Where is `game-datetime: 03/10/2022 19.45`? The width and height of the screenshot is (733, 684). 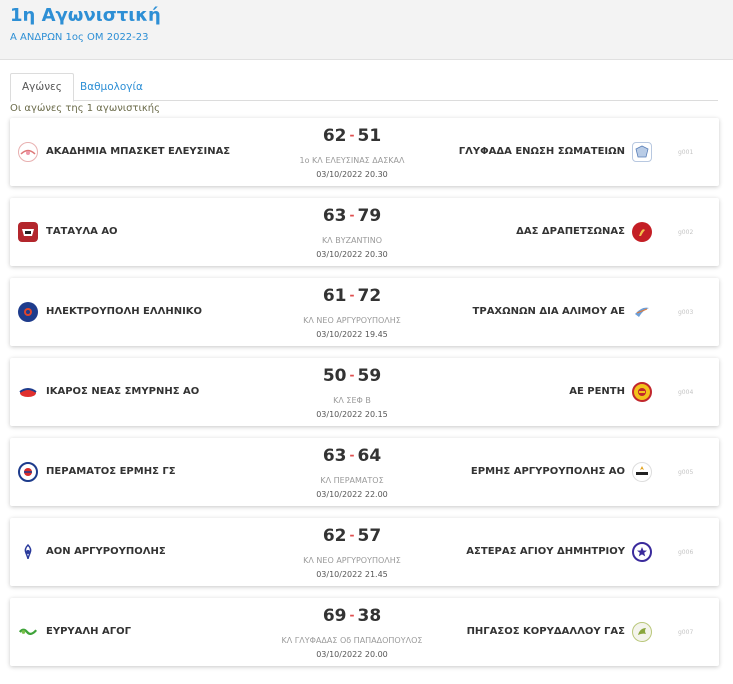
game-datetime: 03/10/2022 19.45 is located at coordinates (352, 334).